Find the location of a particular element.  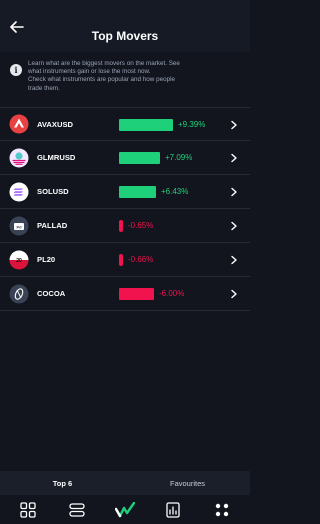

mover-row: COCOA -6.00% is located at coordinates (125, 294).